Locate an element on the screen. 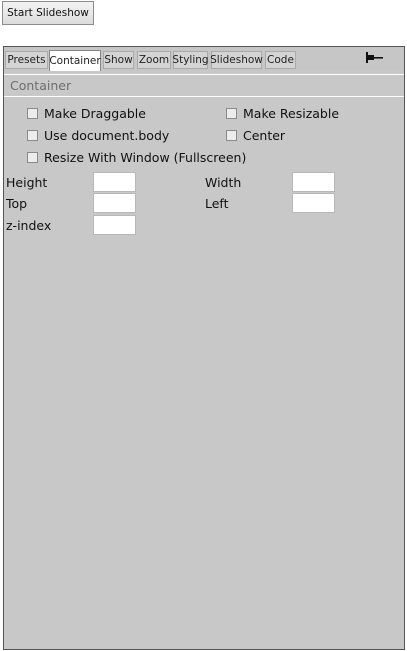 The width and height of the screenshot is (407, 651). make-draggable-checkbox: Make Draggable is located at coordinates (86, 113).